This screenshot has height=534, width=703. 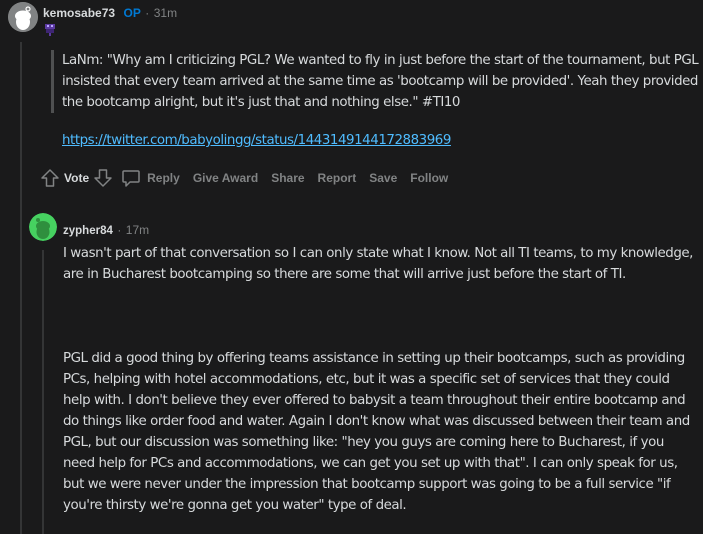 What do you see at coordinates (88, 231) in the screenshot?
I see `username: zypher84` at bounding box center [88, 231].